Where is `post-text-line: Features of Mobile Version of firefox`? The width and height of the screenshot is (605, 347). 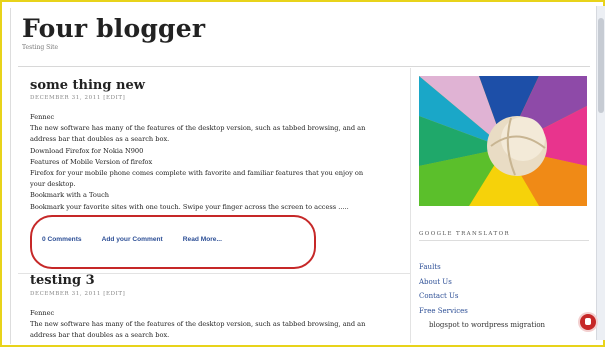
post-text-line: Features of Mobile Version of firefox is located at coordinates (91, 161).